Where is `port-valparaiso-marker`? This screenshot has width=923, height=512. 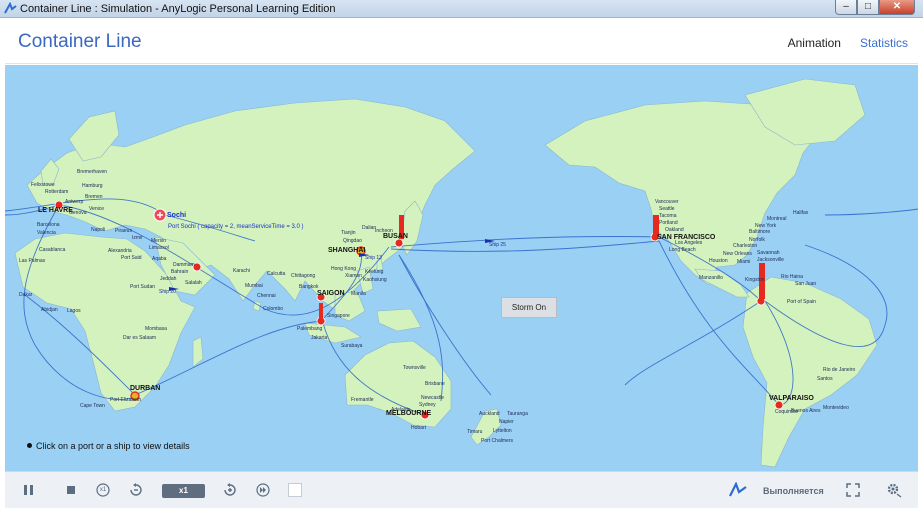
port-valparaiso-marker is located at coordinates (779, 405).